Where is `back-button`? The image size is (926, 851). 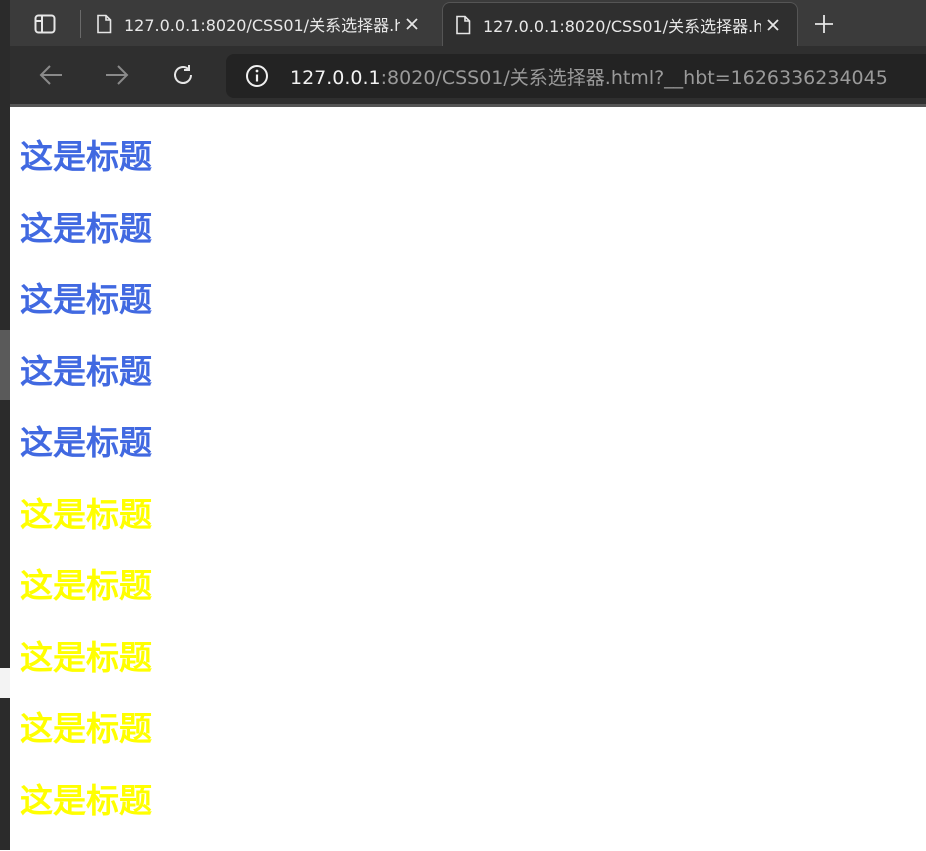 back-button is located at coordinates (51, 75).